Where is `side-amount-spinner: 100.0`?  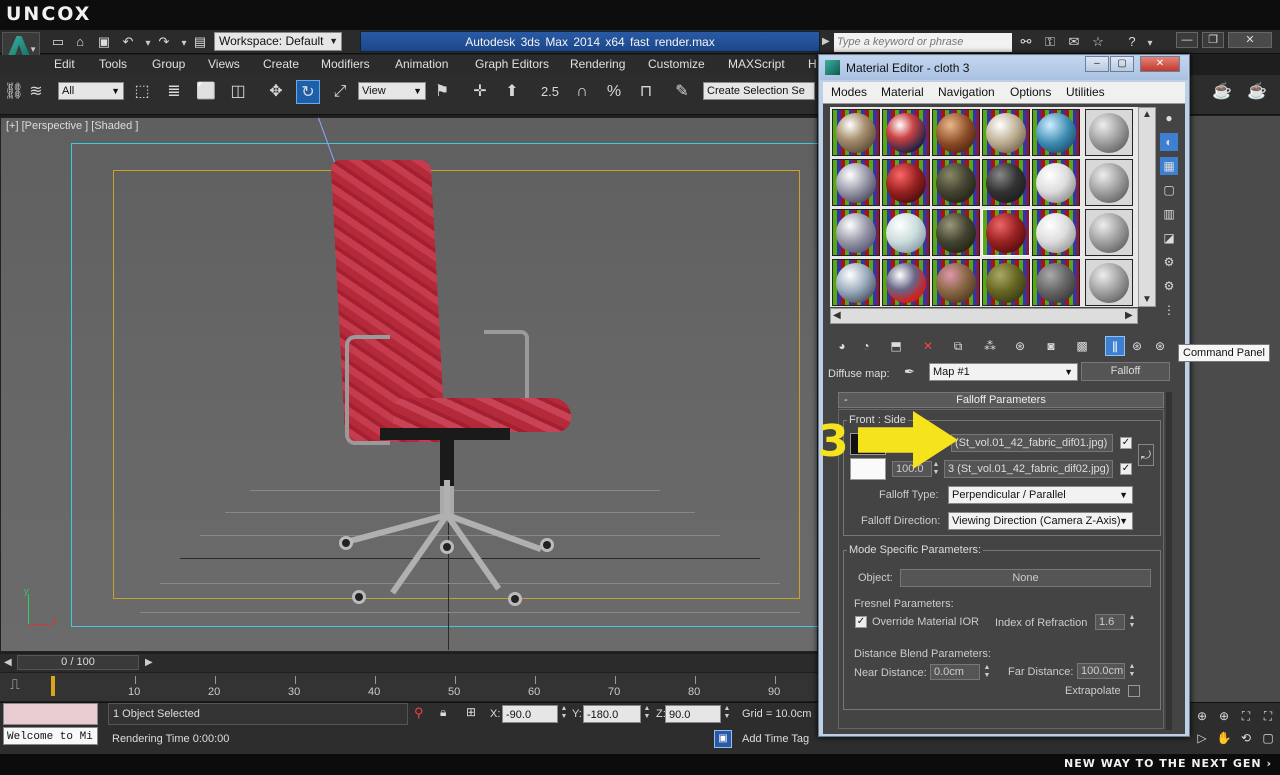
side-amount-spinner: 100.0 is located at coordinates (912, 469).